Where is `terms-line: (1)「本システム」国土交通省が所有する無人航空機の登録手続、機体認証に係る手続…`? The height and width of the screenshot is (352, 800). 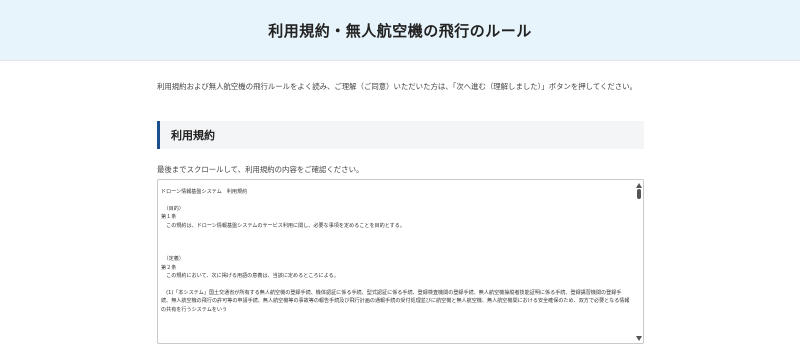 terms-line: (1)「本システム」国土交通省が所有する無人航空機の登録手続、機体認証に係る手続… is located at coordinates (395, 301).